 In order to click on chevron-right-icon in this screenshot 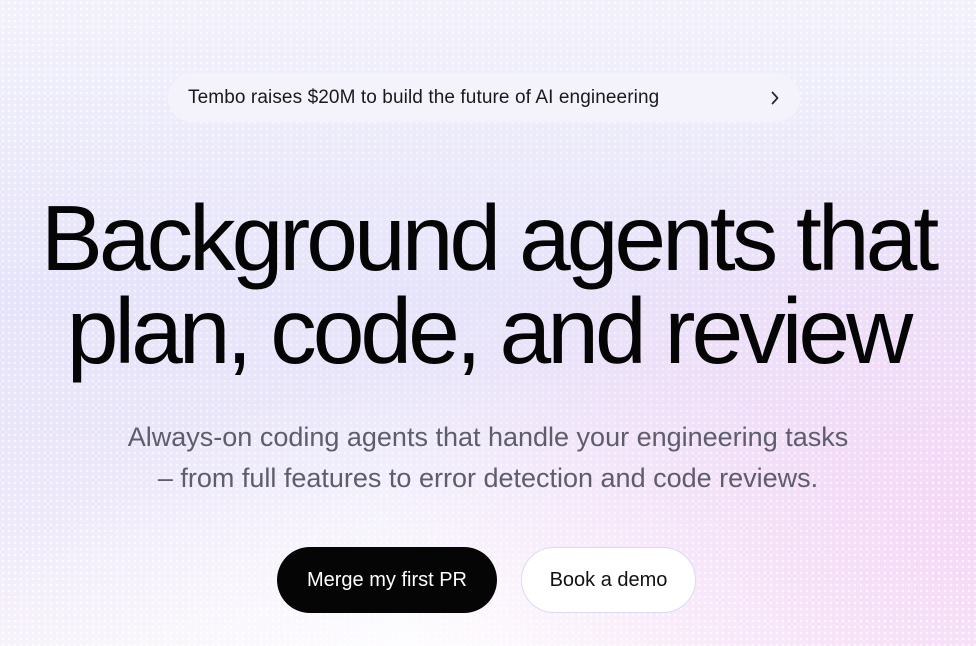, I will do `click(775, 98)`.